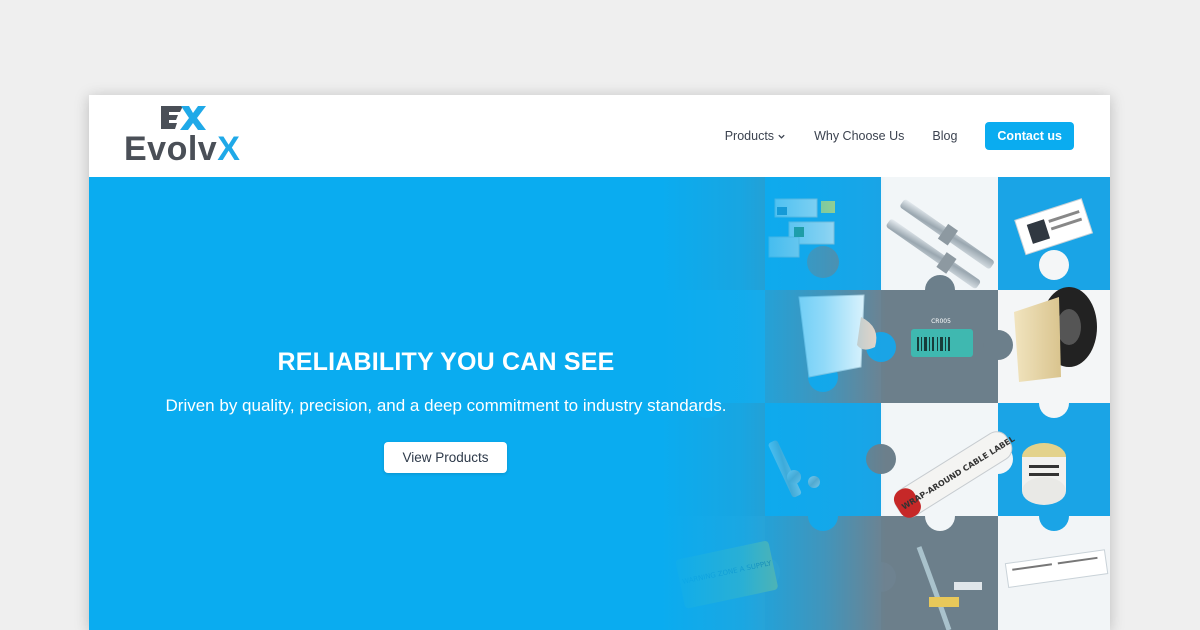 The width and height of the screenshot is (1200, 630). What do you see at coordinates (781, 136) in the screenshot?
I see `chevron-down-icon` at bounding box center [781, 136].